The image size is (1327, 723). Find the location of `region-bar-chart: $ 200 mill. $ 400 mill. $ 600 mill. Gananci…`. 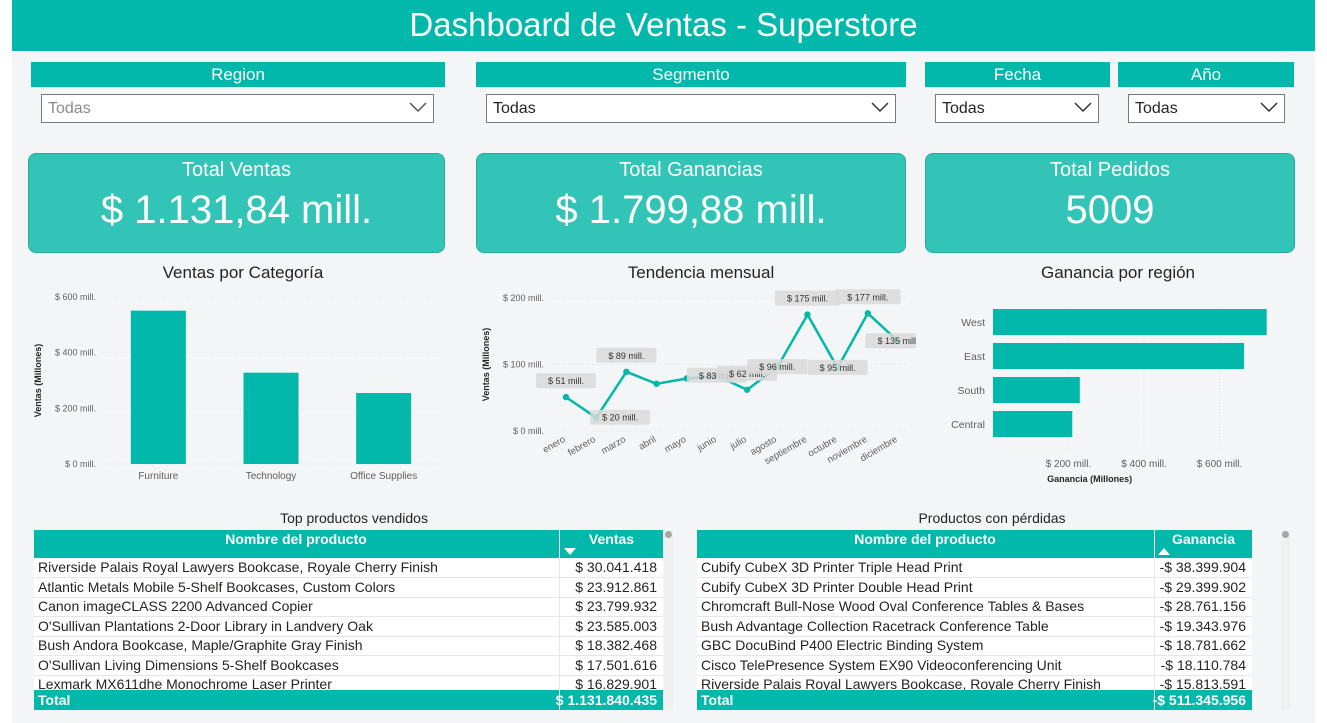

region-bar-chart: $ 200 mill. $ 400 mill. $ 600 mill. Gananci… is located at coordinates (1109, 395).